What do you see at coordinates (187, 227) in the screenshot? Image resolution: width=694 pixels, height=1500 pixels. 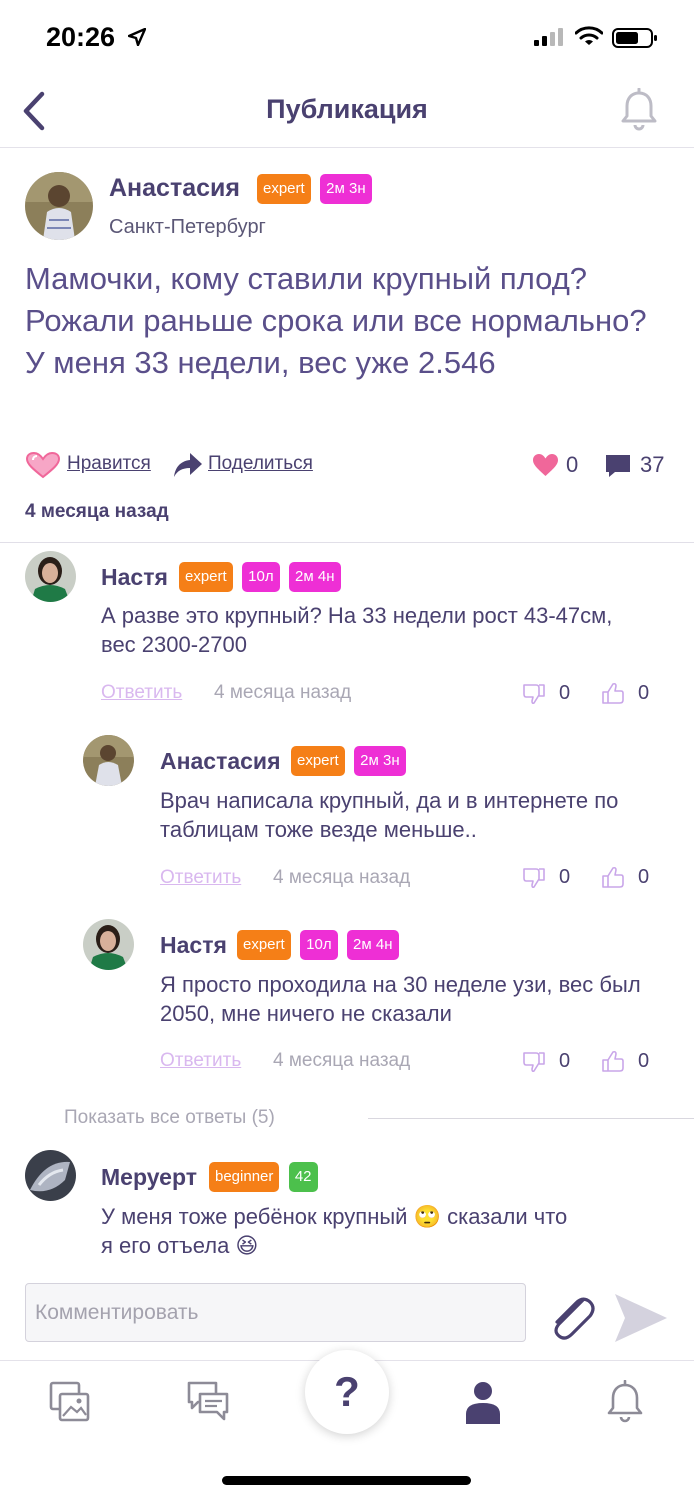 I see `post-author-city: Санкт-Петербург` at bounding box center [187, 227].